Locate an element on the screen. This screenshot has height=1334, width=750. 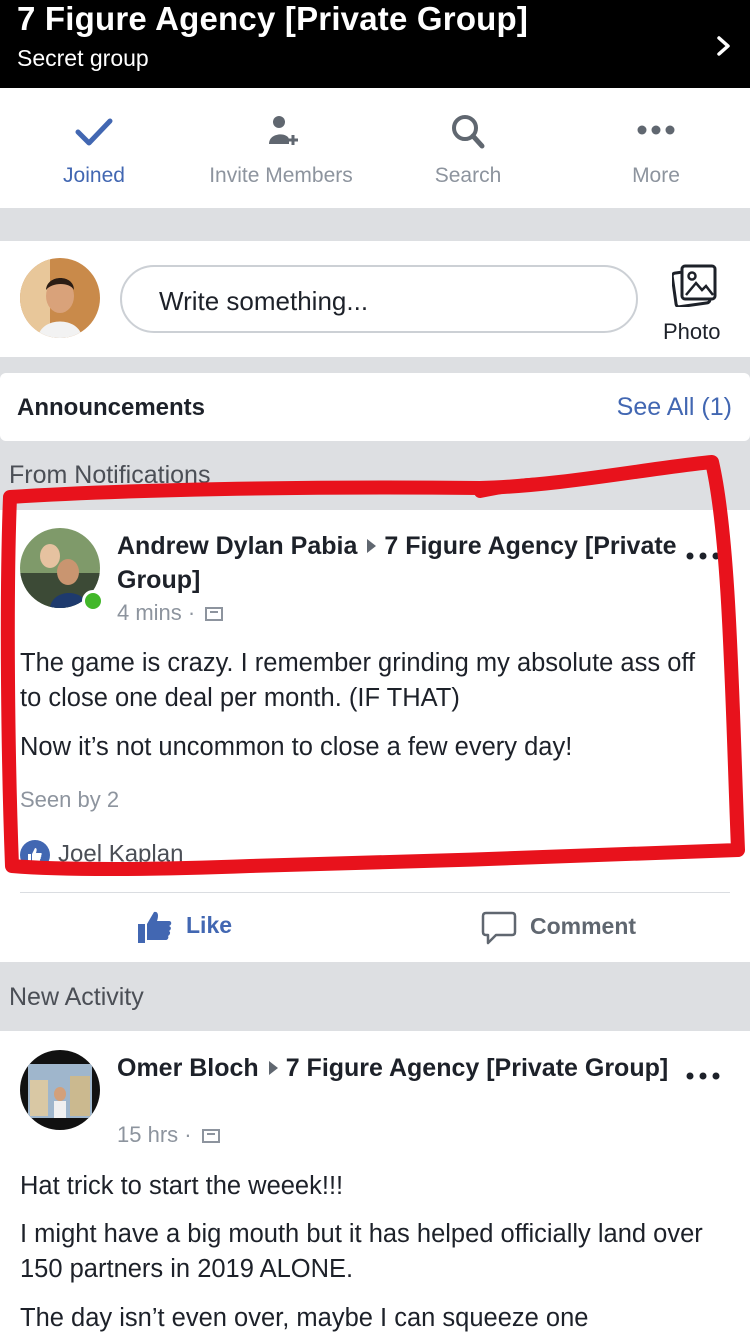
invite-members-label: Invite Members is located at coordinates (281, 175).